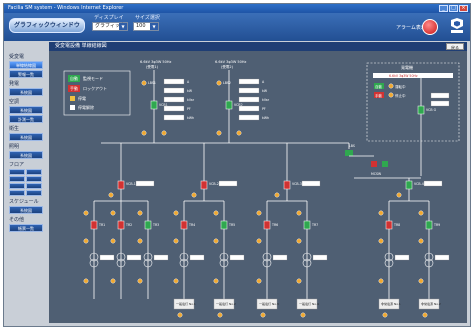 The width and height of the screenshot is (474, 330). Describe the element at coordinates (26, 119) in the screenshot. I see `sidebar-item-hvac-measure: 計測一覧` at that location.